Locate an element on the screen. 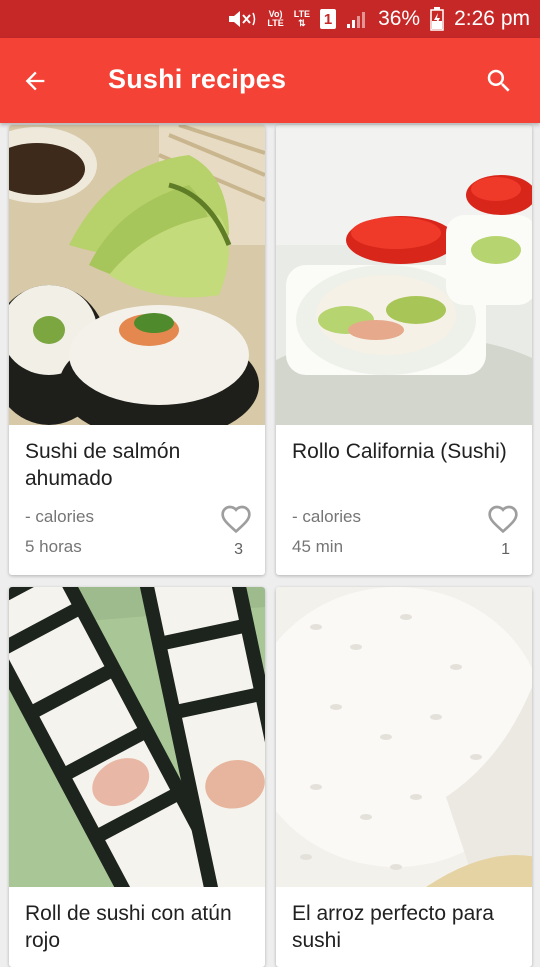 The height and width of the screenshot is (967, 540). lte-label: LTE is located at coordinates (302, 14).